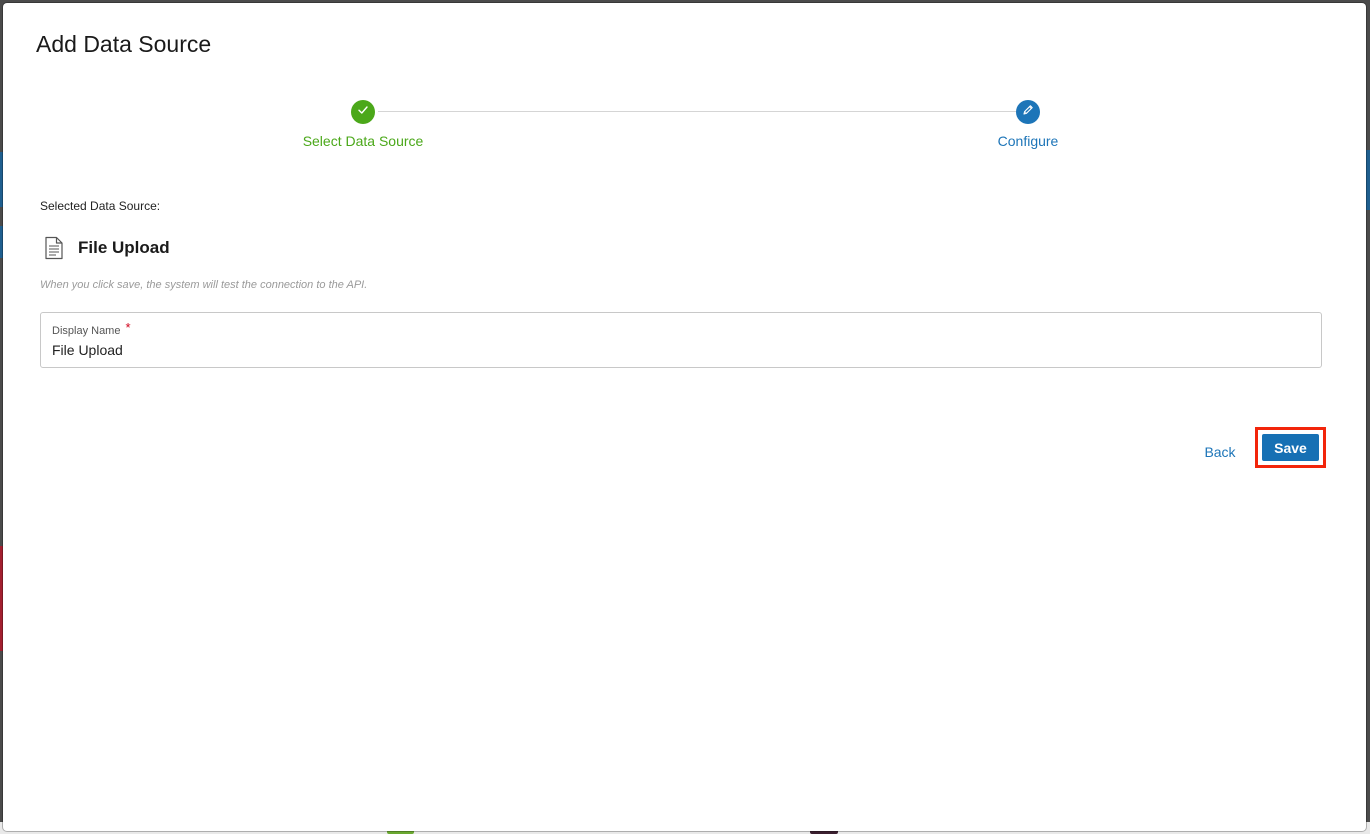  Describe the element at coordinates (100, 206) in the screenshot. I see `selected-data-source-label: Selected Data Source:` at that location.